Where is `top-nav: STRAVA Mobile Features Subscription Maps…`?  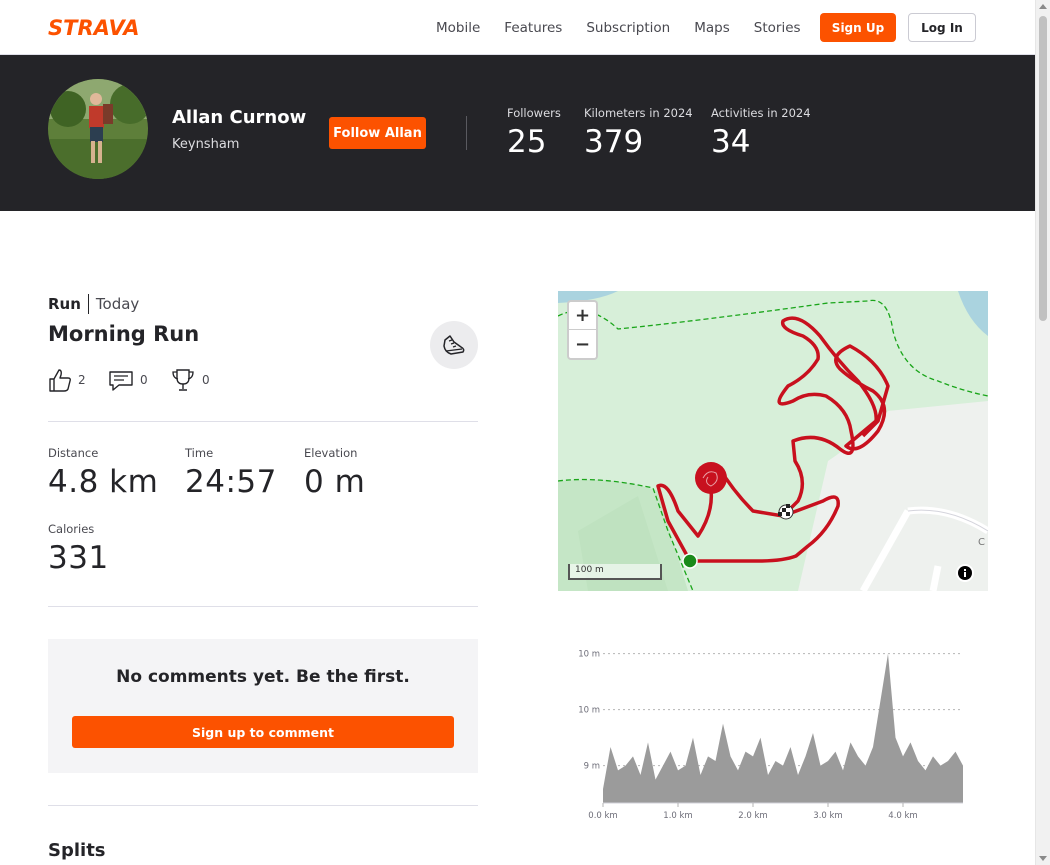 top-nav: STRAVA Mobile Features Subscription Maps… is located at coordinates (517, 27).